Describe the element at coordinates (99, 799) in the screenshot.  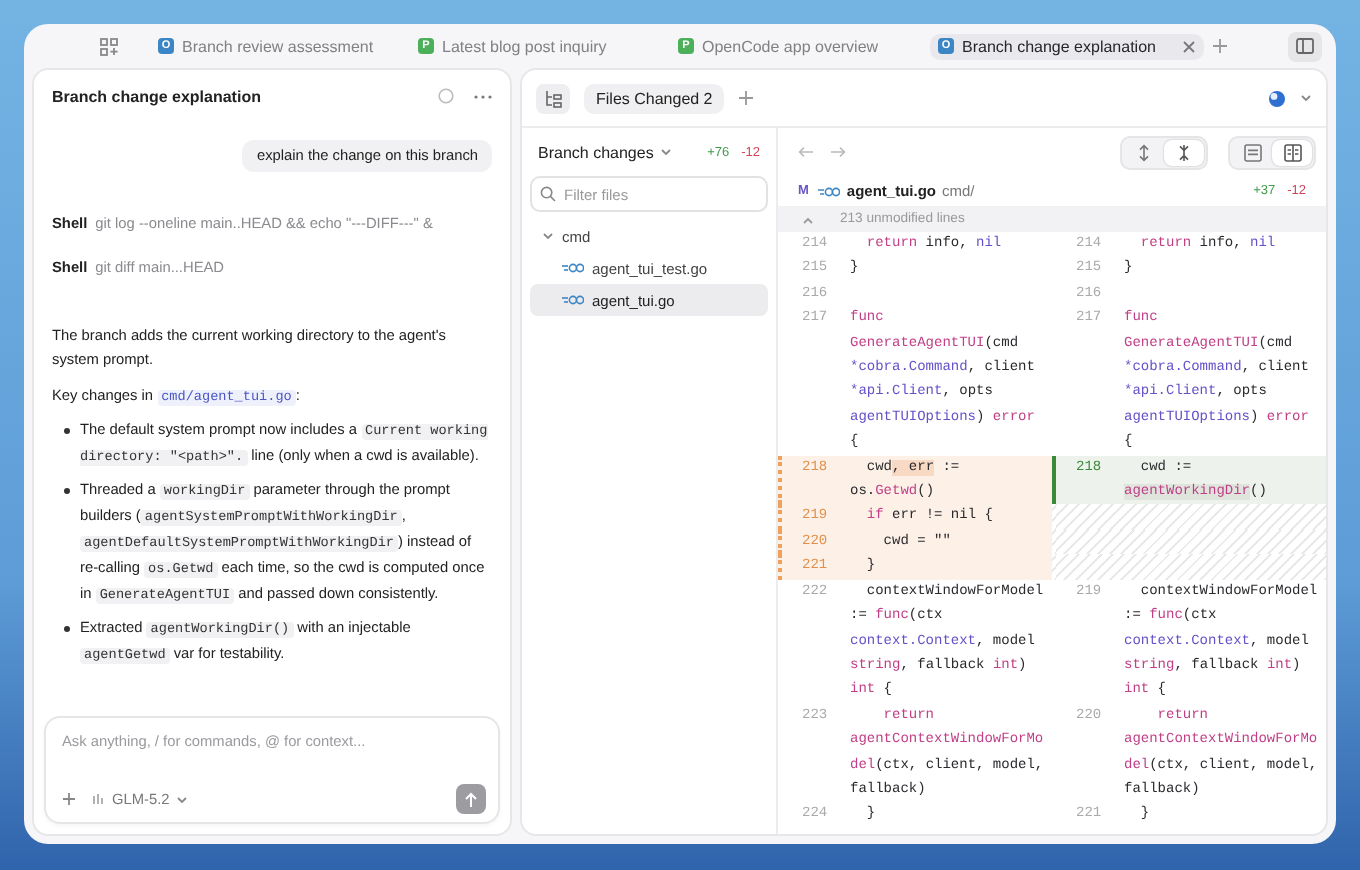
I see `model-icon` at that location.